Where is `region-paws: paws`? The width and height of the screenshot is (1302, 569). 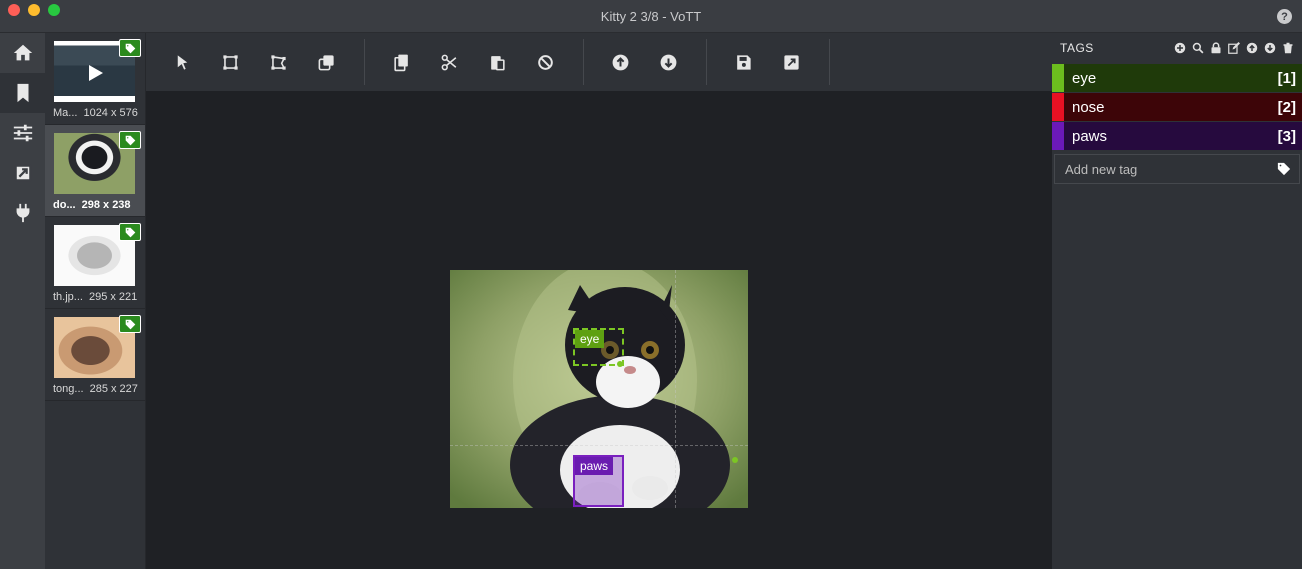
region-paws: paws is located at coordinates (598, 481).